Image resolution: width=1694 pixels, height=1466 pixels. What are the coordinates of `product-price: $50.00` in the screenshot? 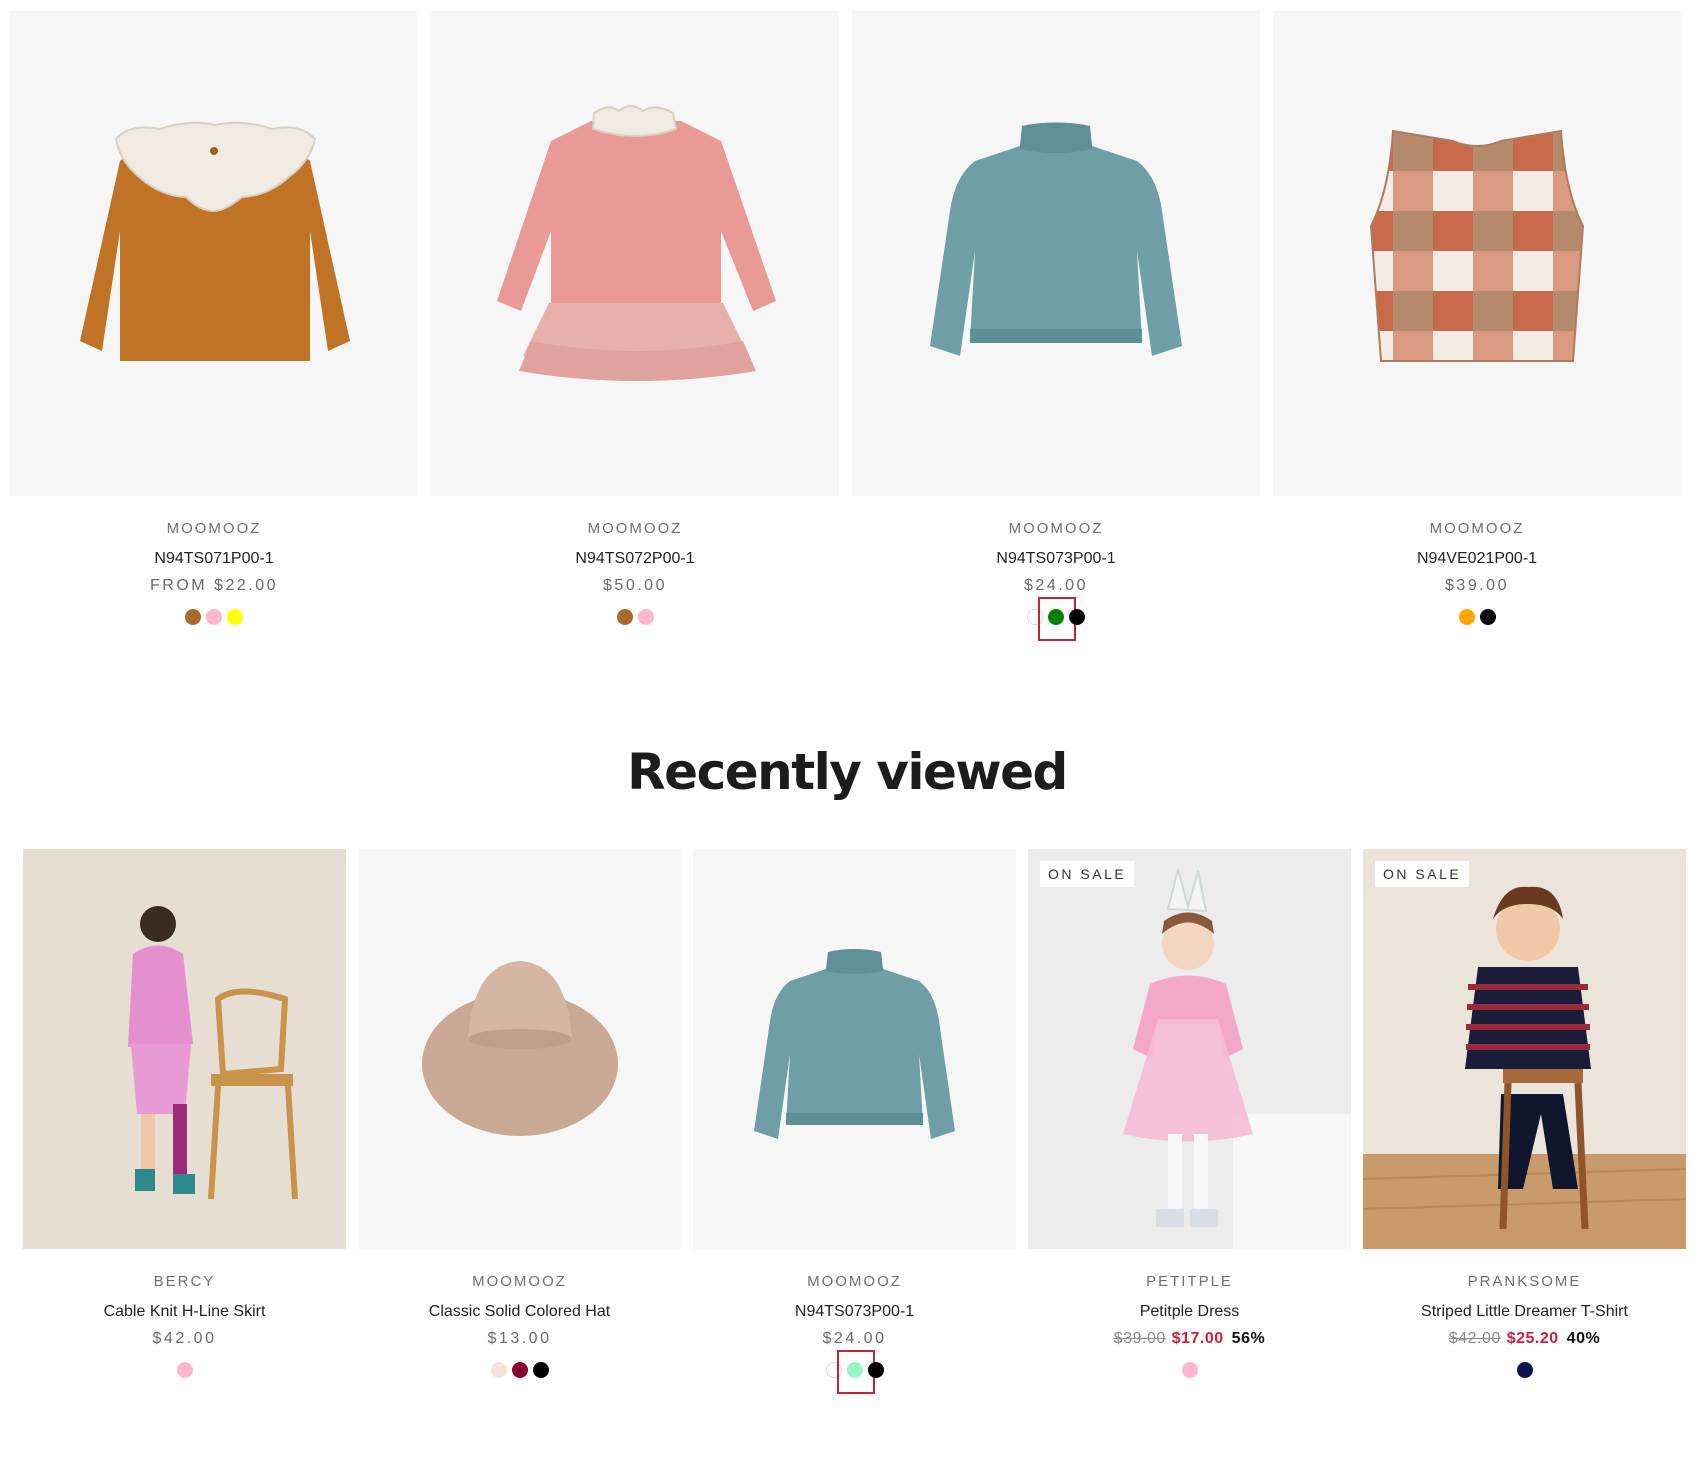 It's located at (635, 585).